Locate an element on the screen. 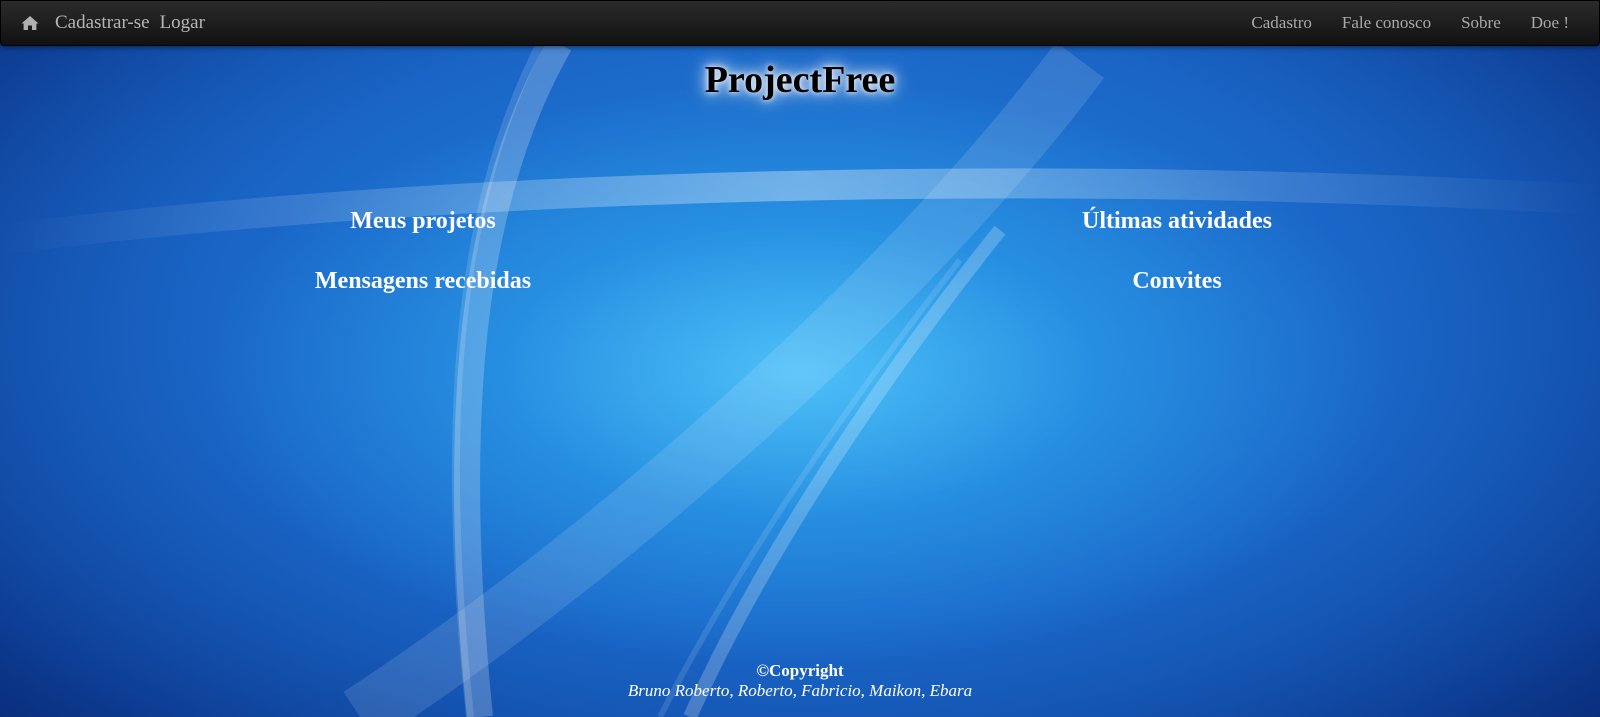 The width and height of the screenshot is (1600, 717). page-title: ProjectFree is located at coordinates (800, 80).